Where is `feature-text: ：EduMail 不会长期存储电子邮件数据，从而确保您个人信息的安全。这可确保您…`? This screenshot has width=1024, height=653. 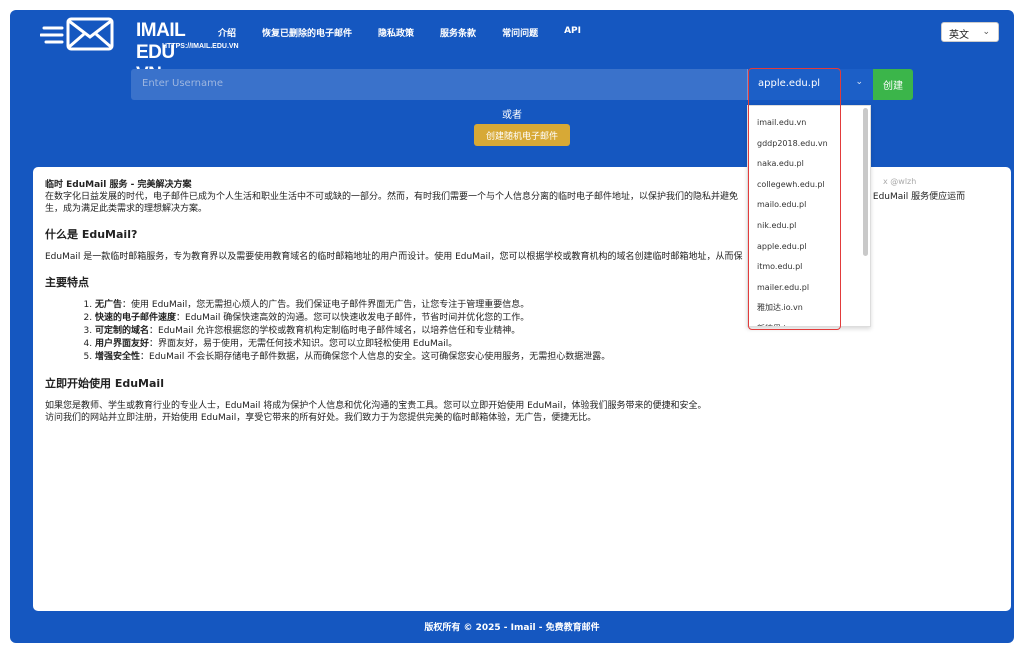 feature-text: ：EduMail 不会长期存储电子邮件数据，从而确保您个人信息的安全。这可确保您… is located at coordinates (375, 357).